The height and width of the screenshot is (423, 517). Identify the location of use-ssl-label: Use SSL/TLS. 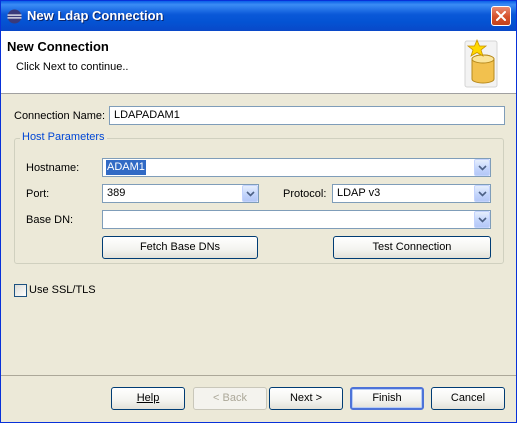
(62, 290).